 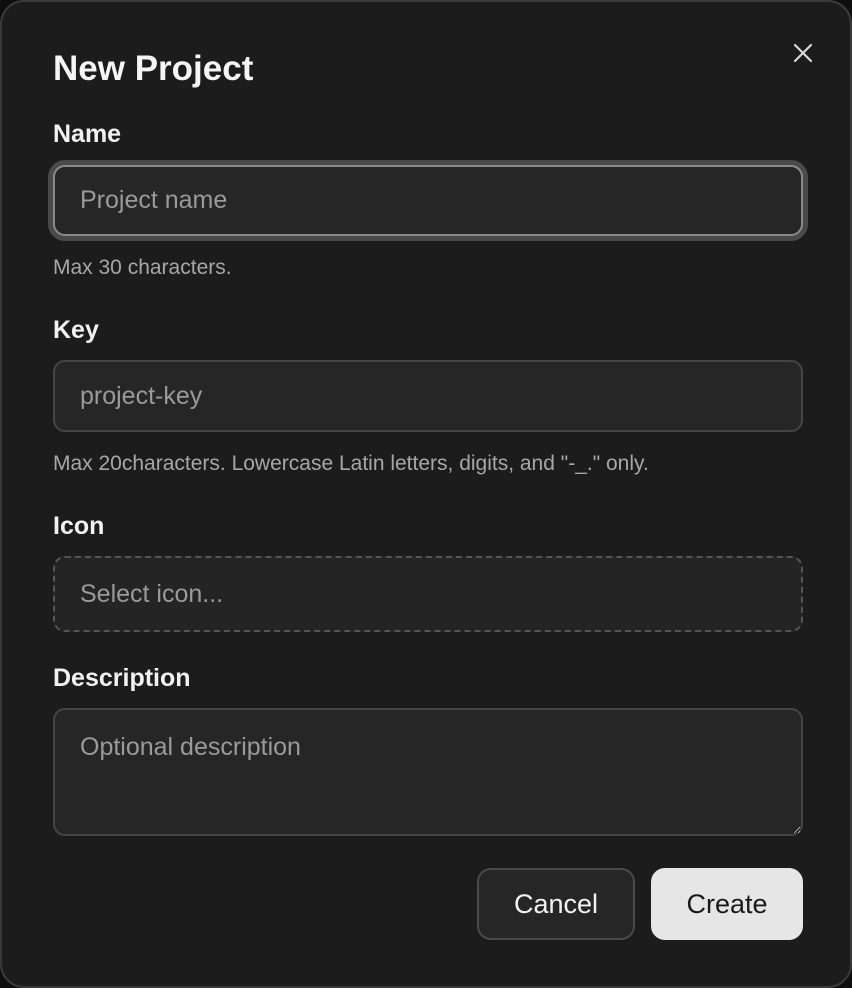 I want to click on description-label: Description, so click(x=122, y=678).